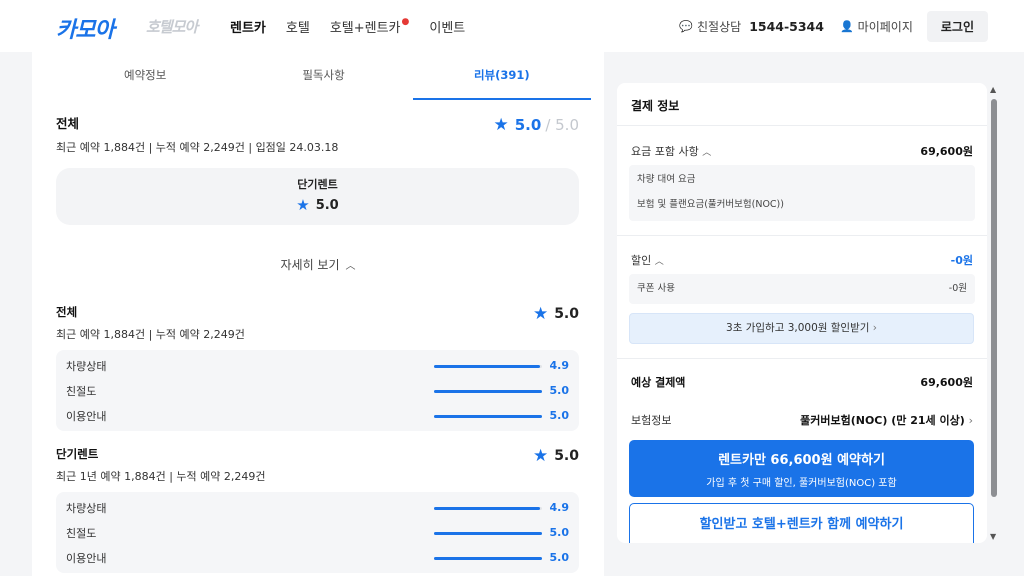 The height and width of the screenshot is (576, 1024). I want to click on login-button: 로그인, so click(957, 26).